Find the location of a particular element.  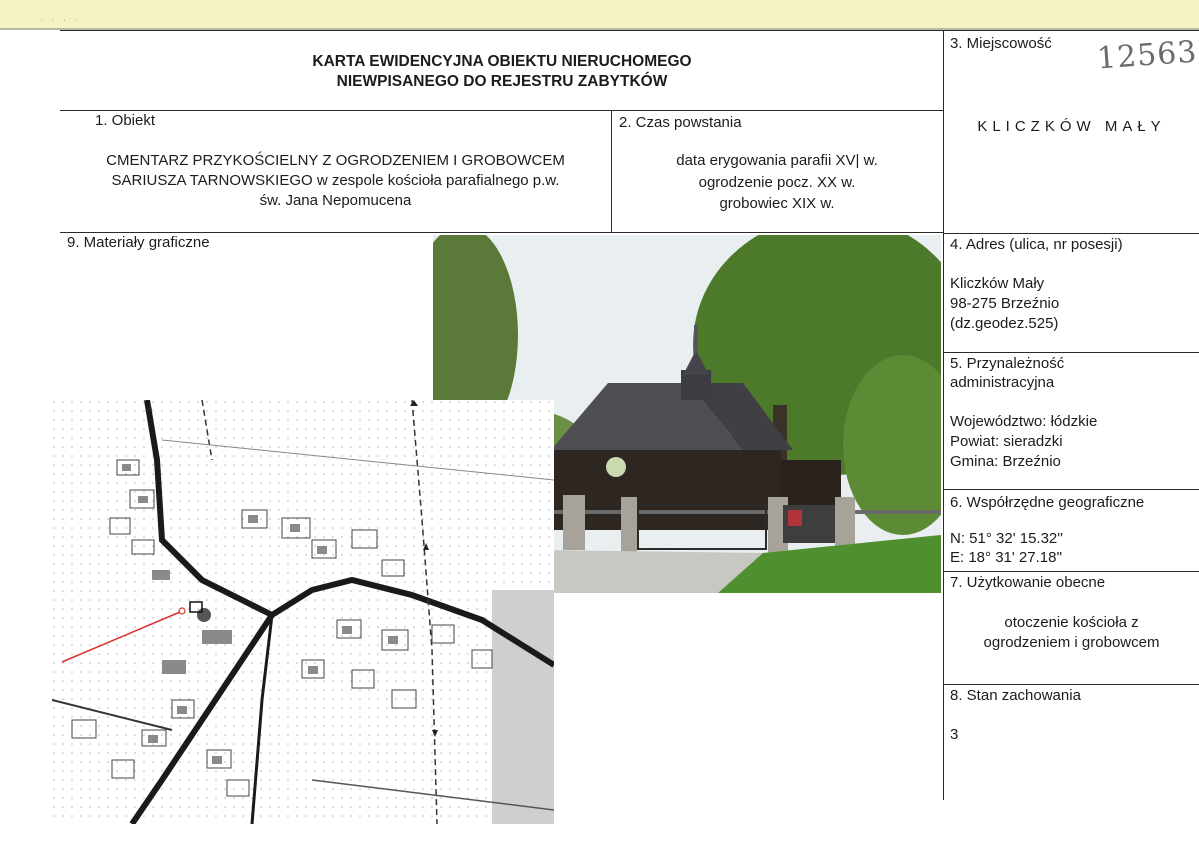

miejscowosc-label: 3. Miejscowość is located at coordinates (1001, 43).